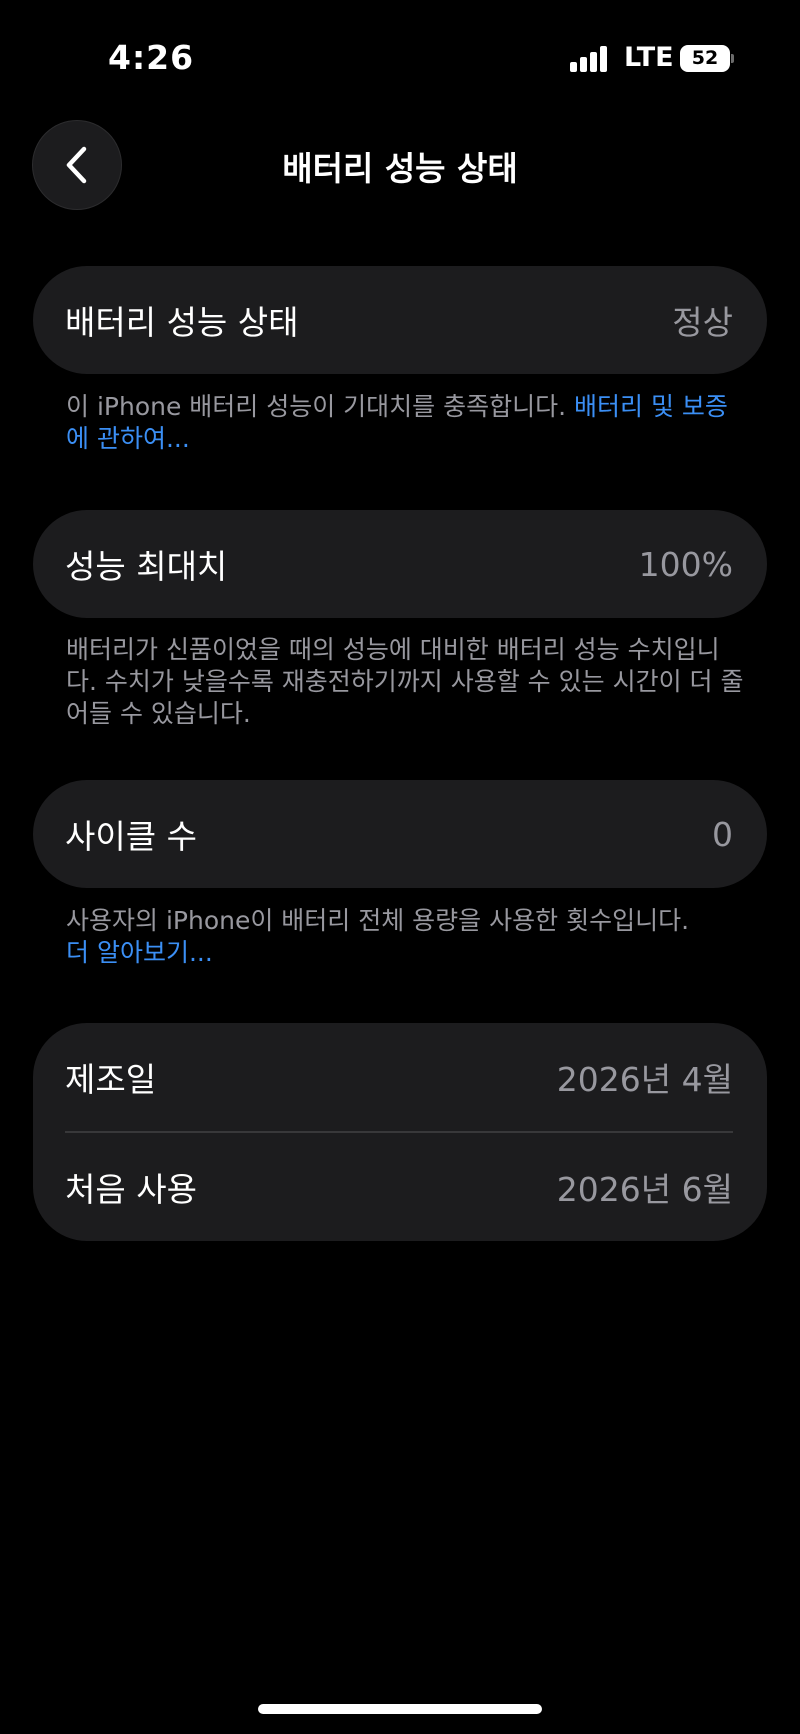  I want to click on max-capacity-row: 성능 최대치 100%, so click(400, 564).